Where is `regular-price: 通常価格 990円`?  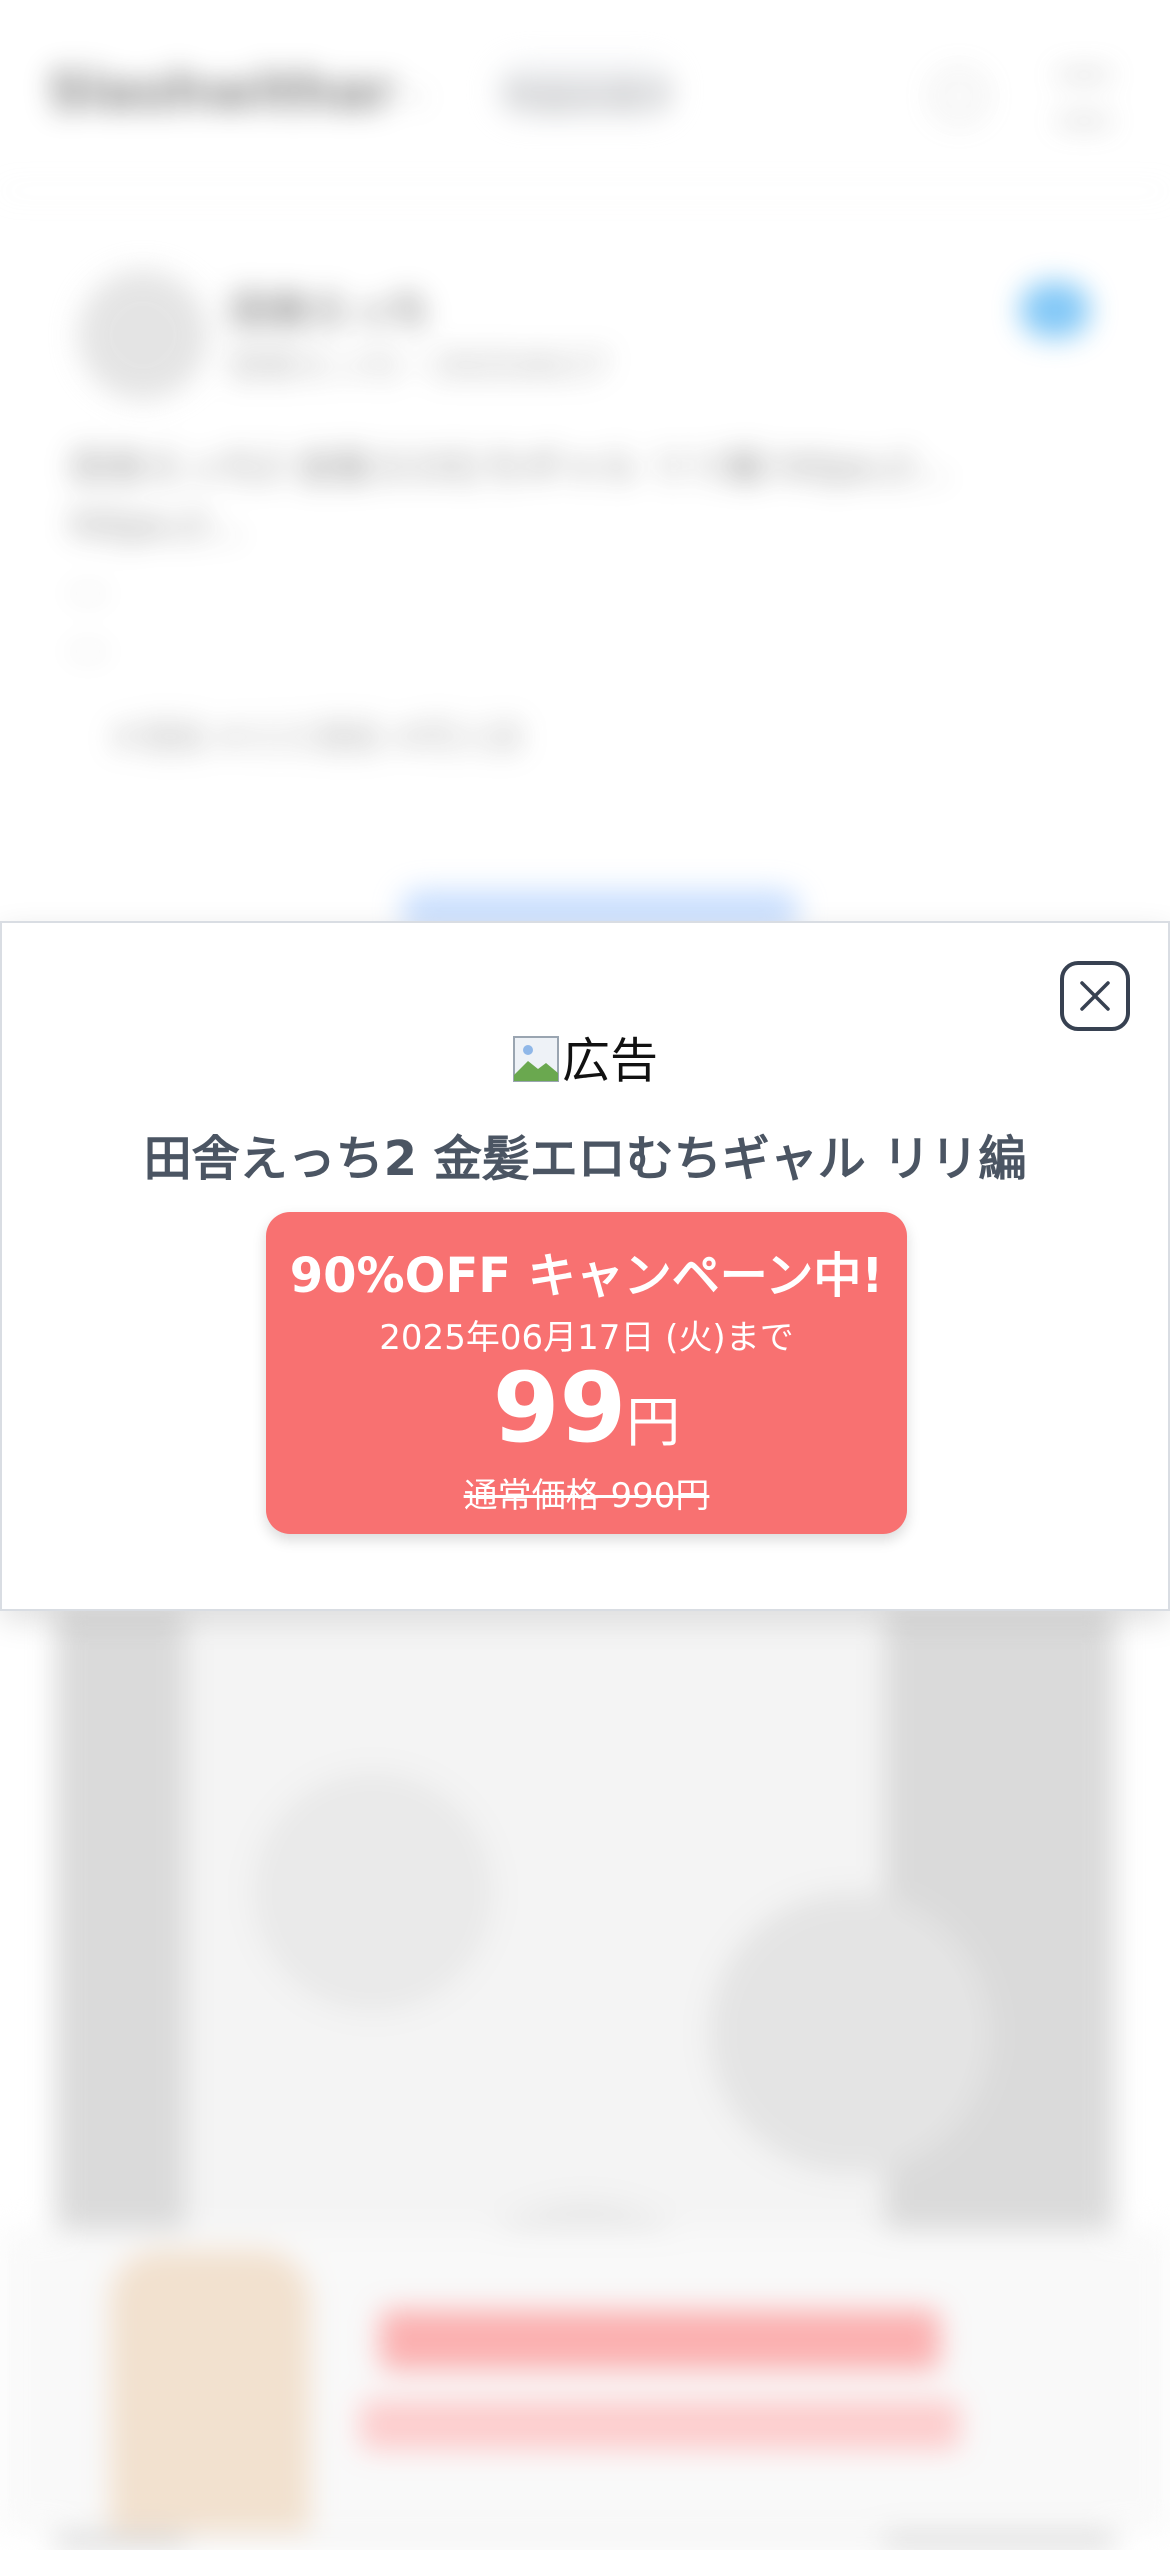 regular-price: 通常価格 990円 is located at coordinates (586, 1496).